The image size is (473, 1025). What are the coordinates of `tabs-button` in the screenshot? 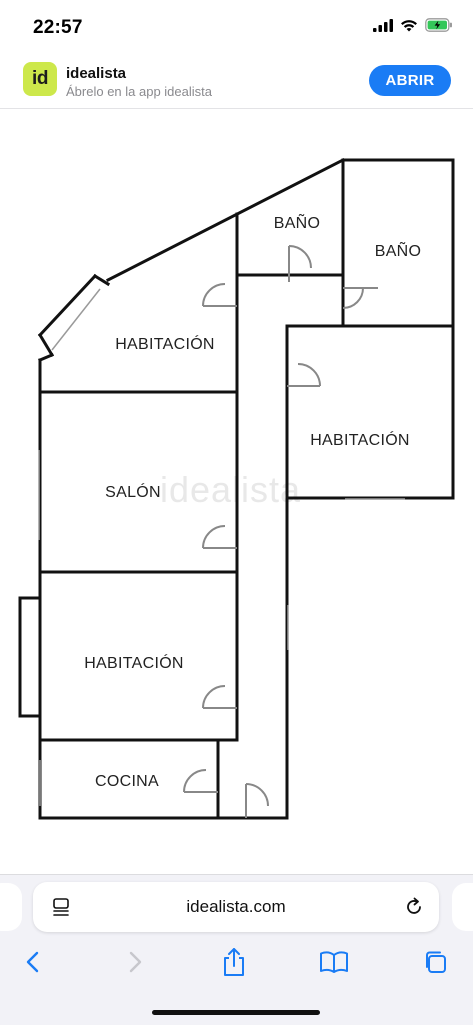 It's located at (435, 962).